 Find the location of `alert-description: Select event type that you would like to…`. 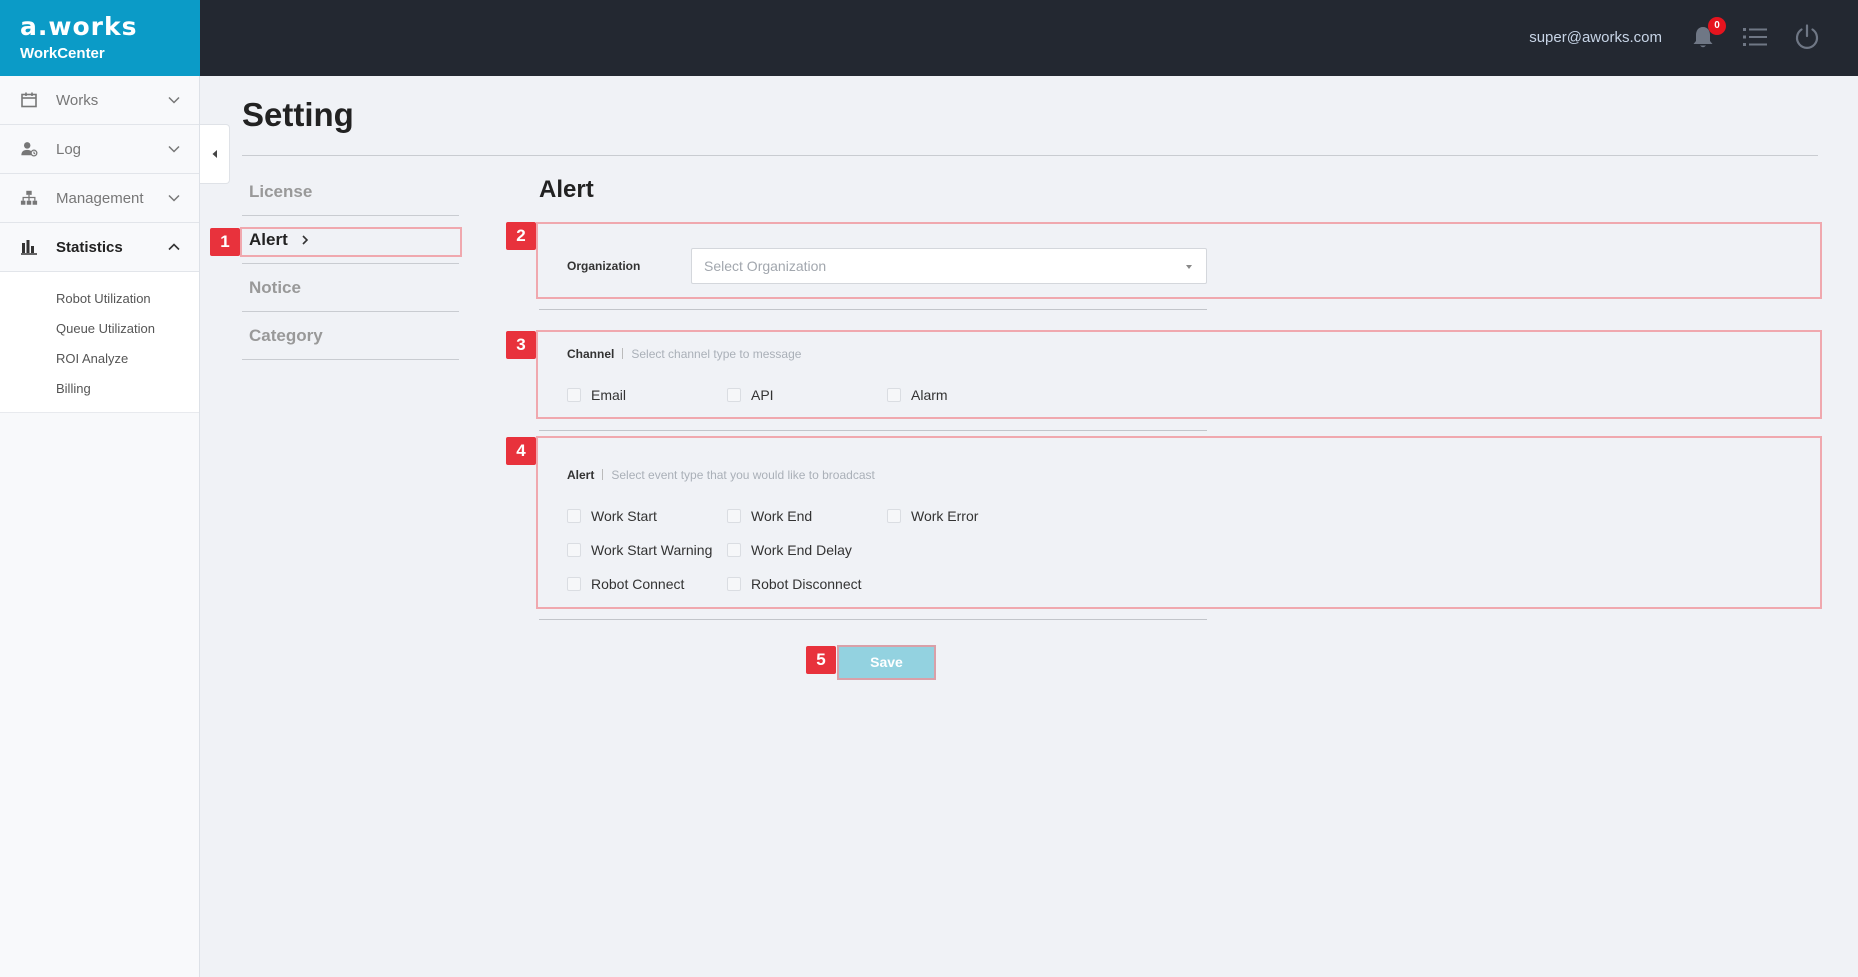

alert-description: Select event type that you would like to… is located at coordinates (743, 475).